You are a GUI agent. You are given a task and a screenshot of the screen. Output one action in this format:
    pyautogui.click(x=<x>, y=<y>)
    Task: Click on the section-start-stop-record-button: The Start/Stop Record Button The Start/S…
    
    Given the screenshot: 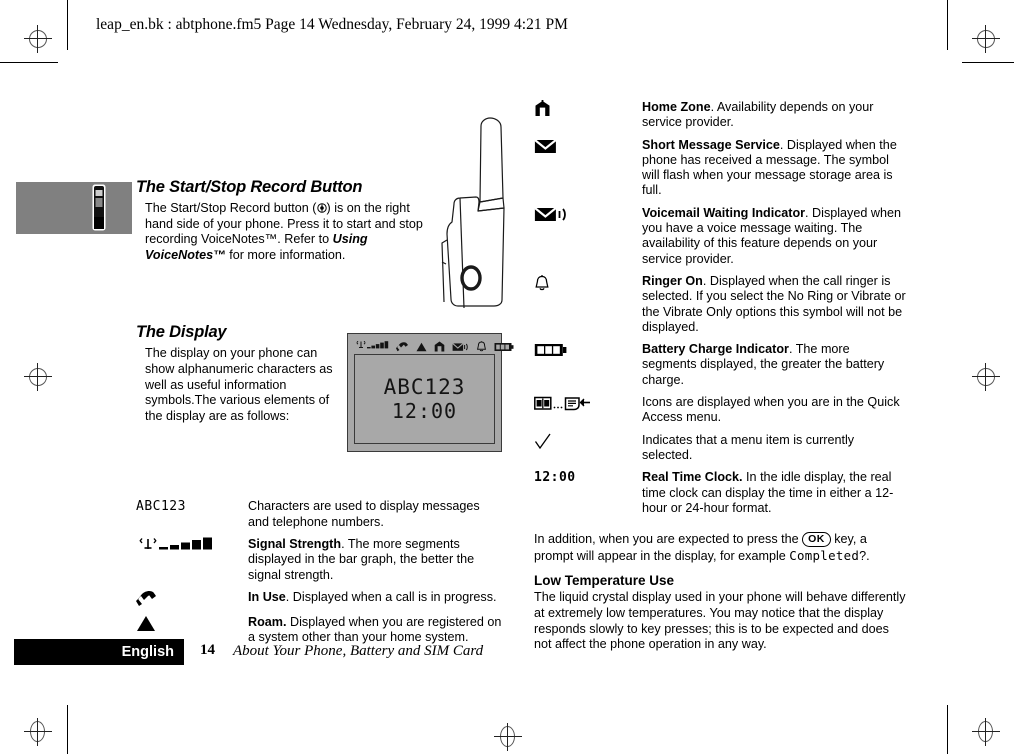 What is the action you would take?
    pyautogui.click(x=326, y=220)
    